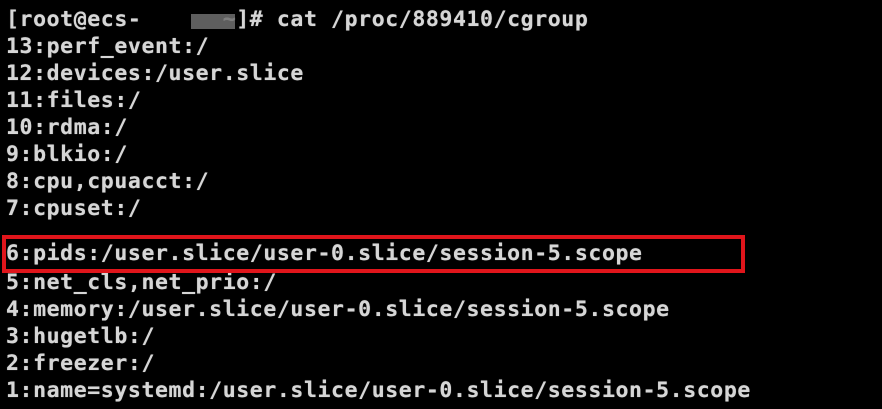  Describe the element at coordinates (141, 282) in the screenshot. I see `cgroup-line-net-cls: 5:net_cls,net_prio:/` at that location.